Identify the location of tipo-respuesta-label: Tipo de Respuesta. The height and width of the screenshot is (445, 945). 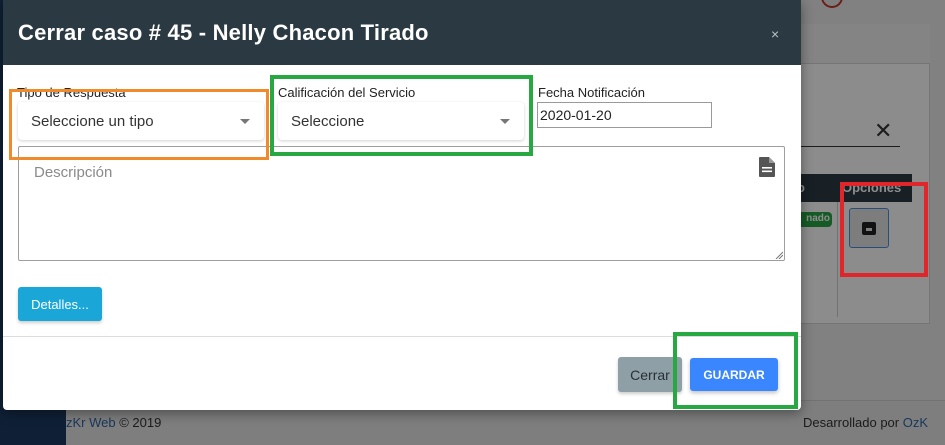
(71, 92).